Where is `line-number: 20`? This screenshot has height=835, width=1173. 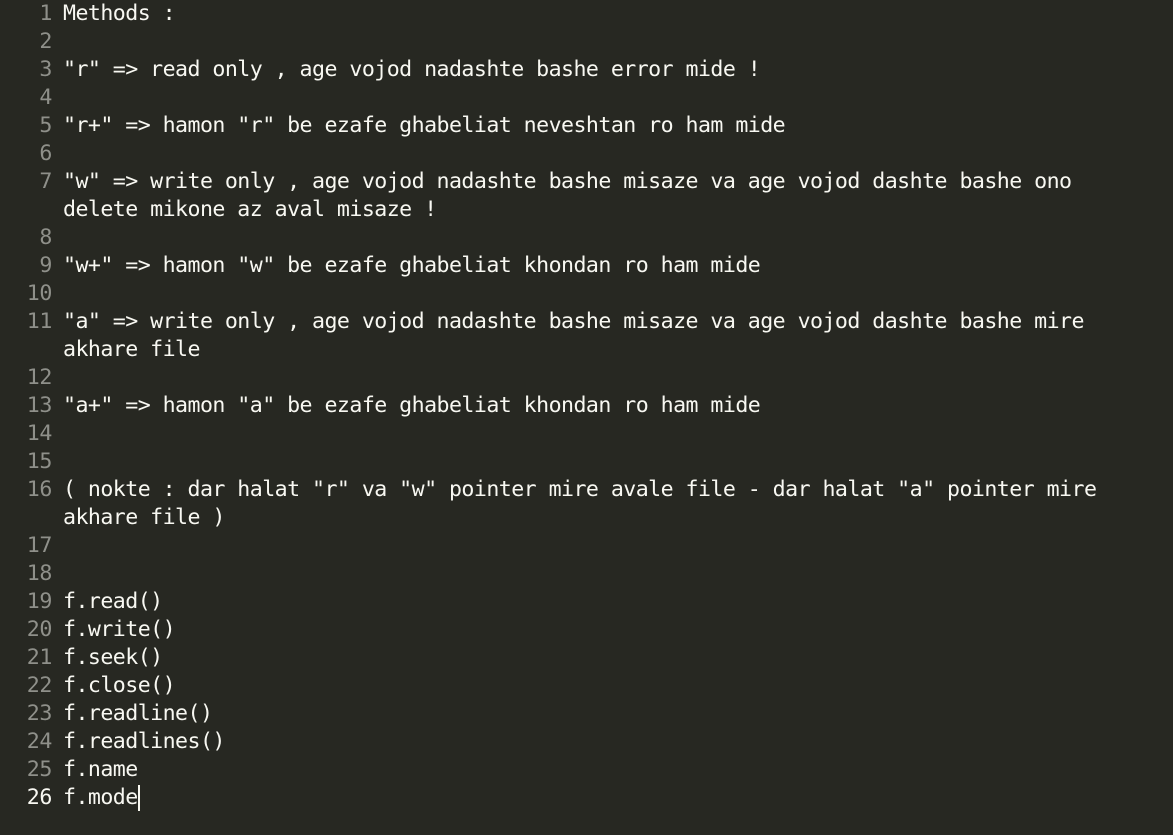 line-number: 20 is located at coordinates (39, 629).